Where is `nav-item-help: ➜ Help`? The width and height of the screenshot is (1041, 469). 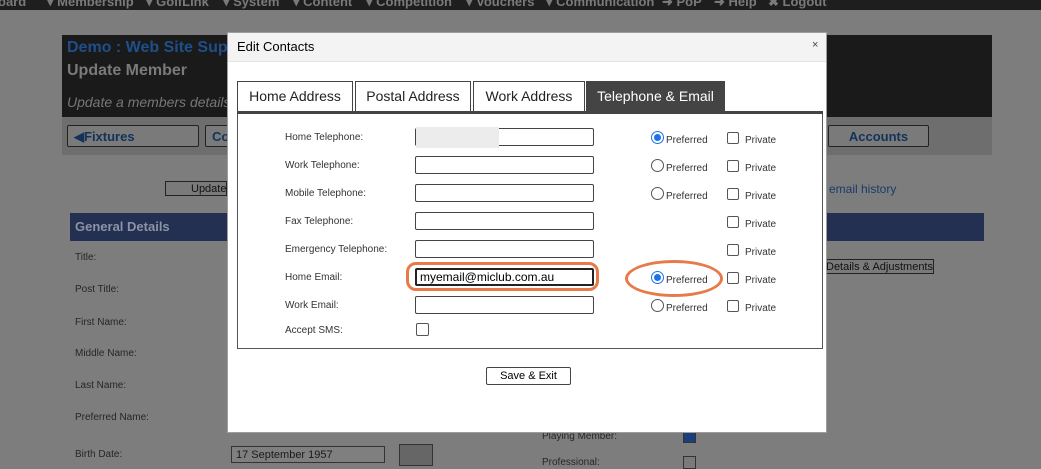 nav-item-help: ➜ Help is located at coordinates (735, 5).